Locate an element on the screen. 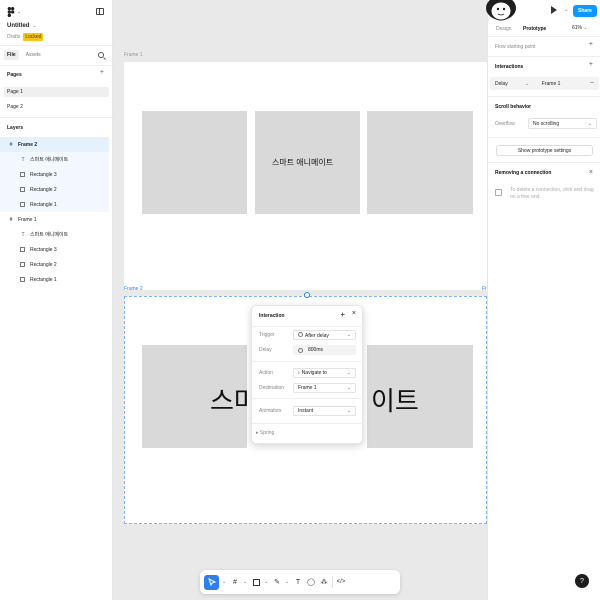  locked-badge: Locked is located at coordinates (33, 37).